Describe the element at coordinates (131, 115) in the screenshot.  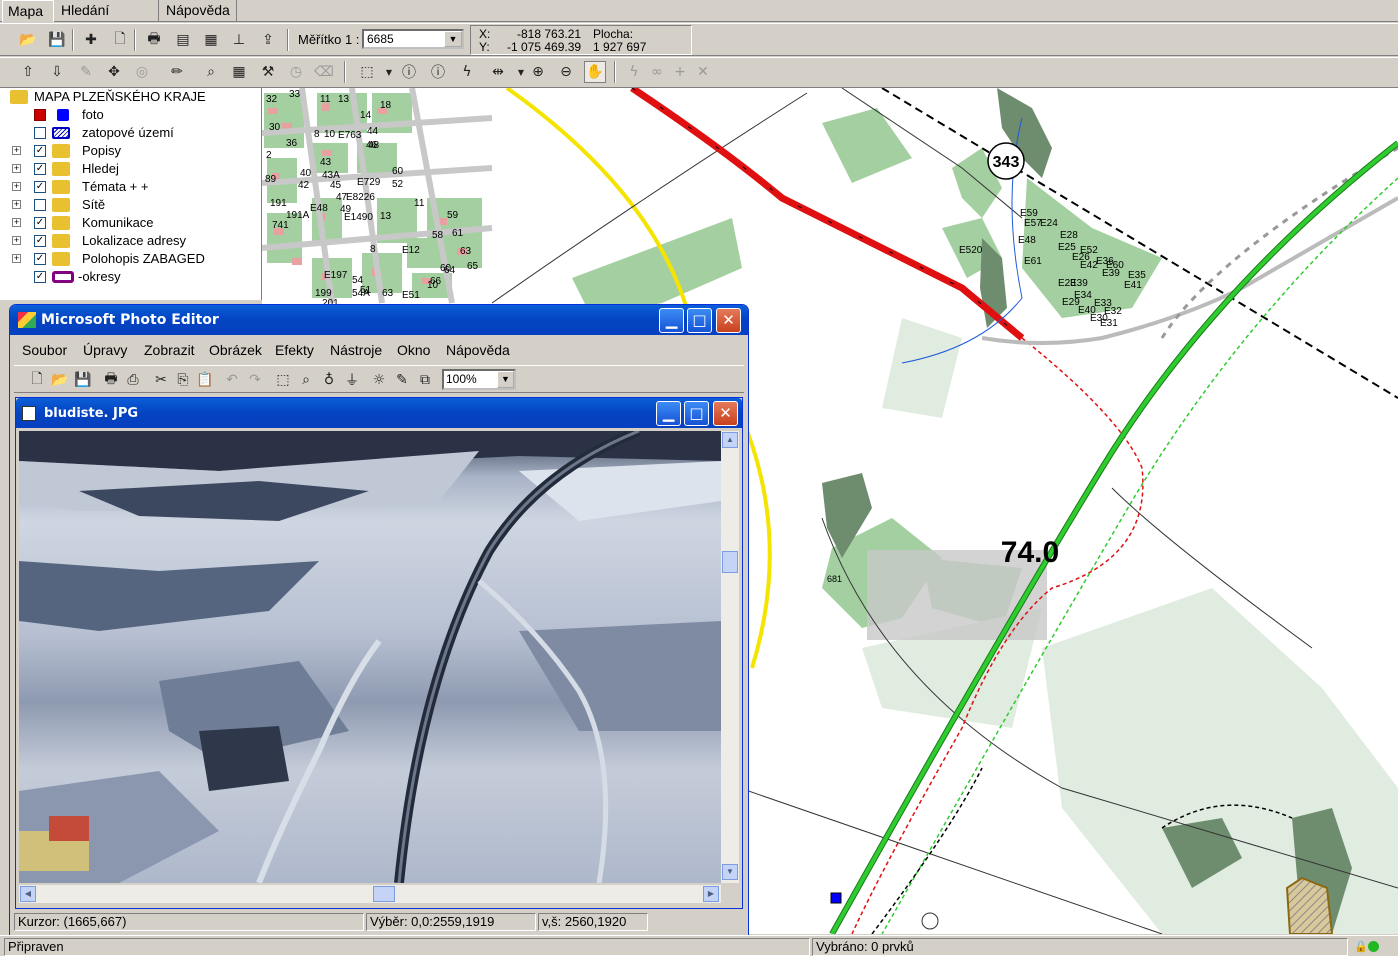
I see `layer-item-foto: foto` at that location.